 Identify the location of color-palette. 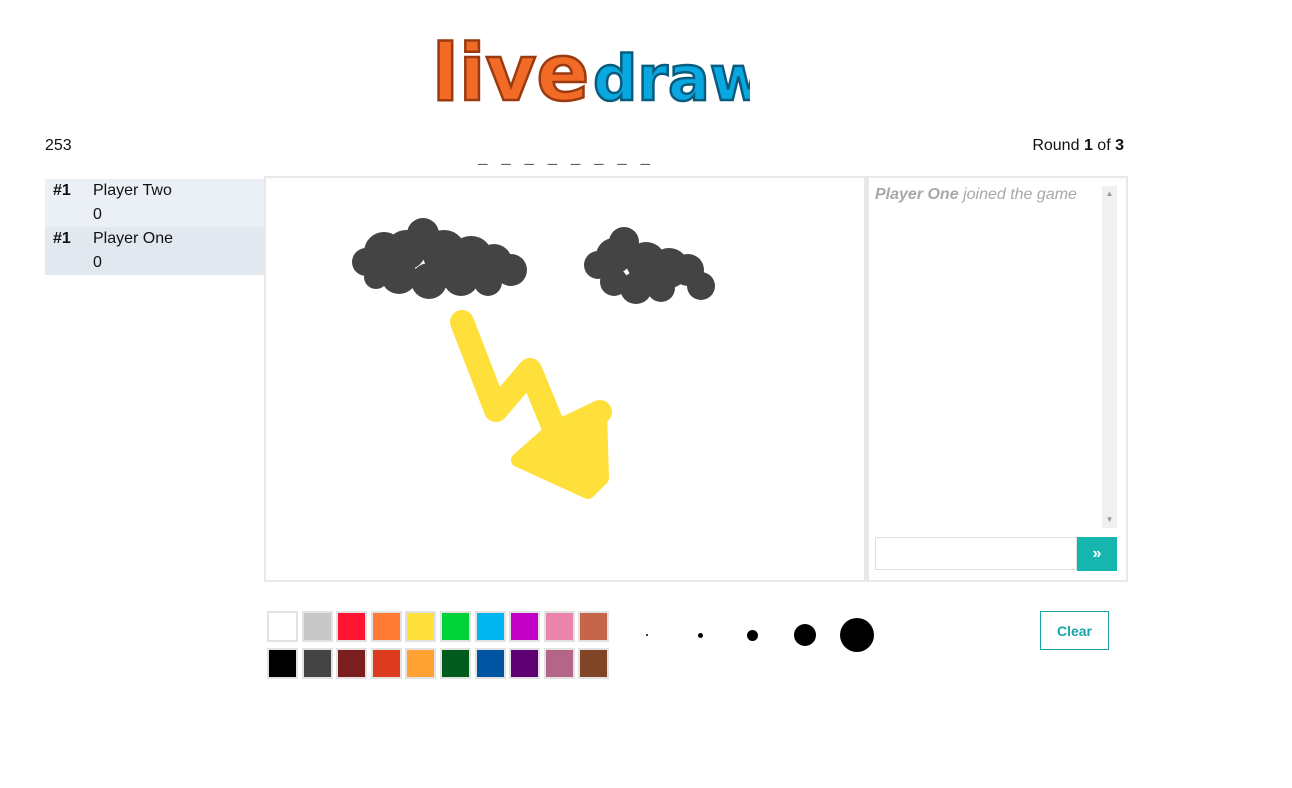
(439, 646).